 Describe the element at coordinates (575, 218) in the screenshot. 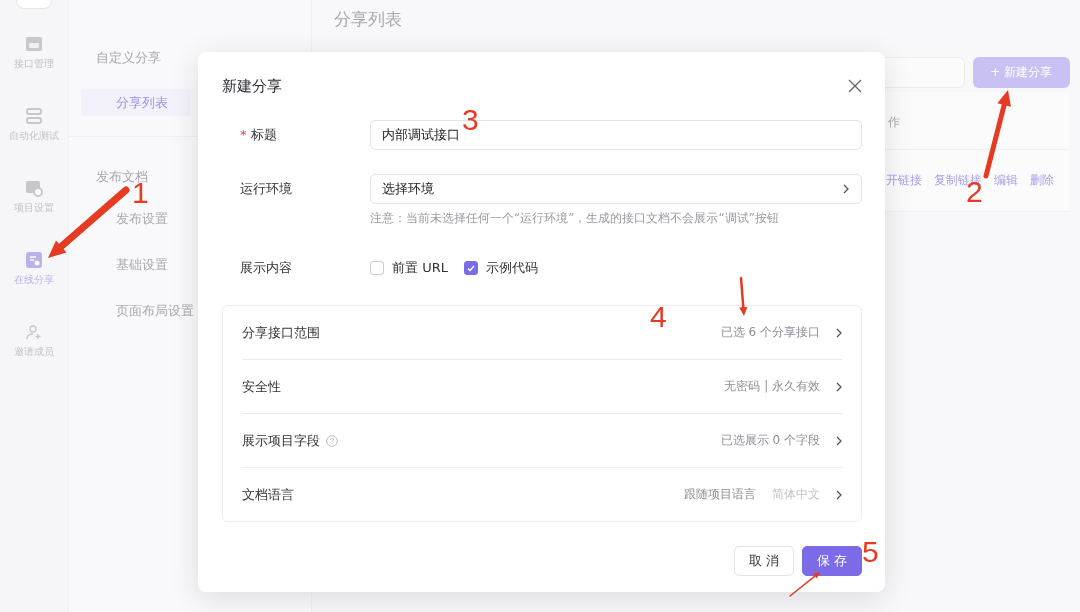

I see `hint-text: 注意：当前未选择任何一个“运行环境”，生成的接口文档不会展示“调试”按钮` at that location.